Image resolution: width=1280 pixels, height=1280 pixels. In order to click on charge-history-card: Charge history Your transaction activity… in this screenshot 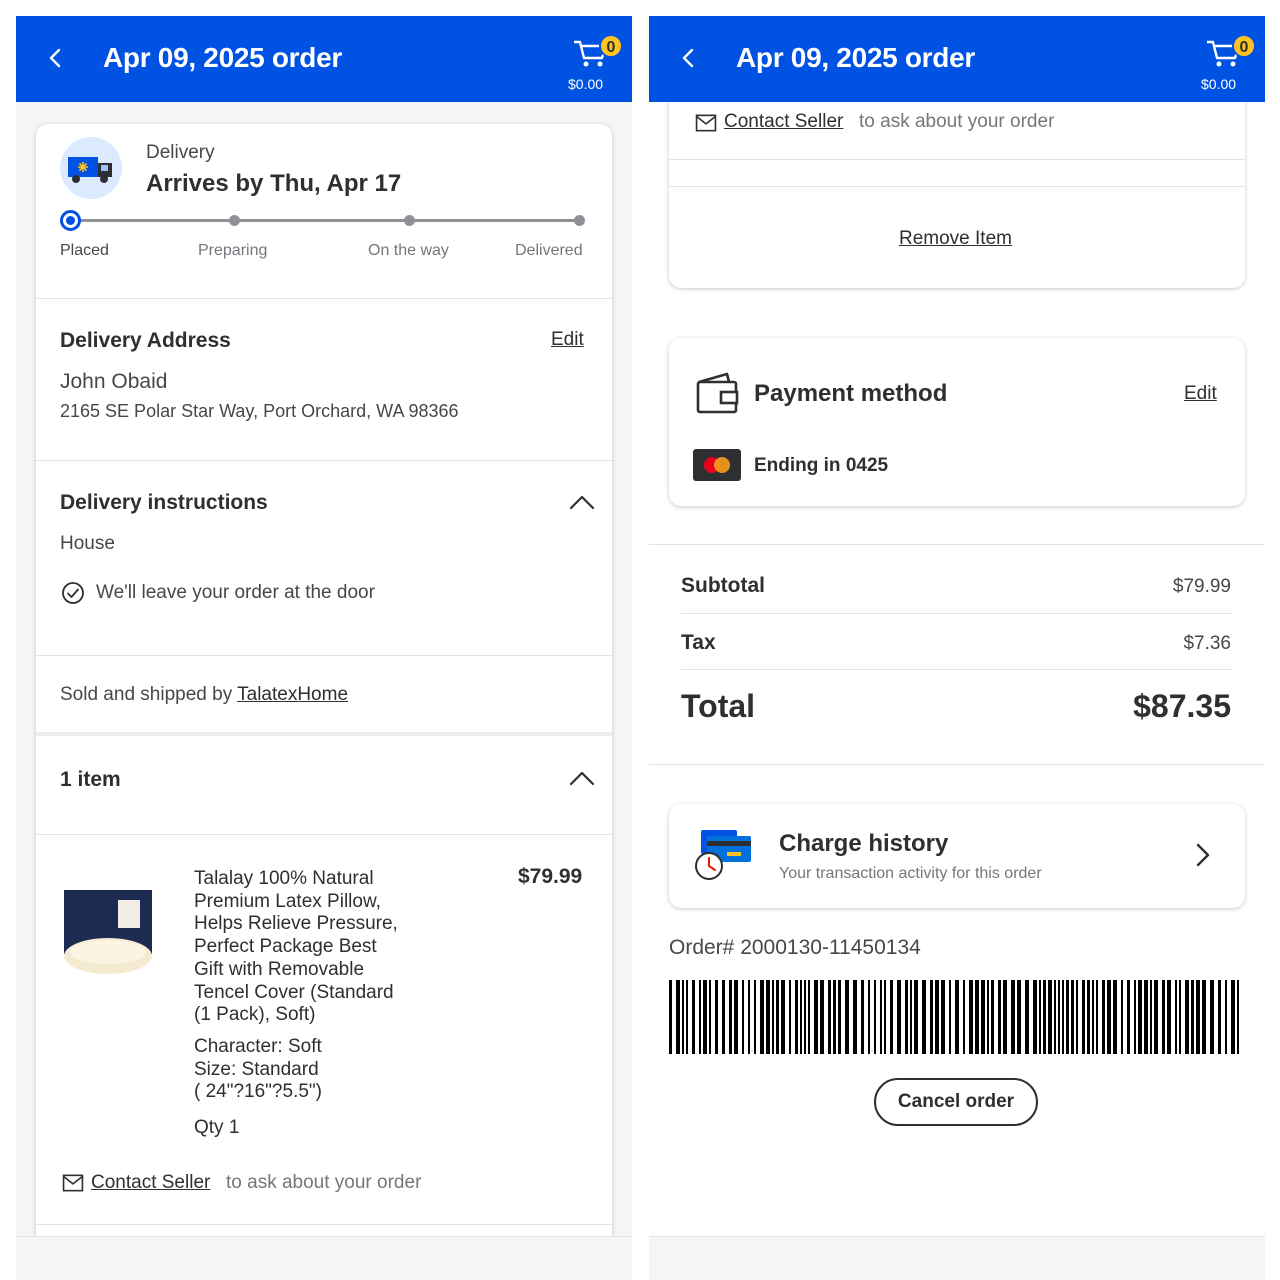, I will do `click(957, 856)`.